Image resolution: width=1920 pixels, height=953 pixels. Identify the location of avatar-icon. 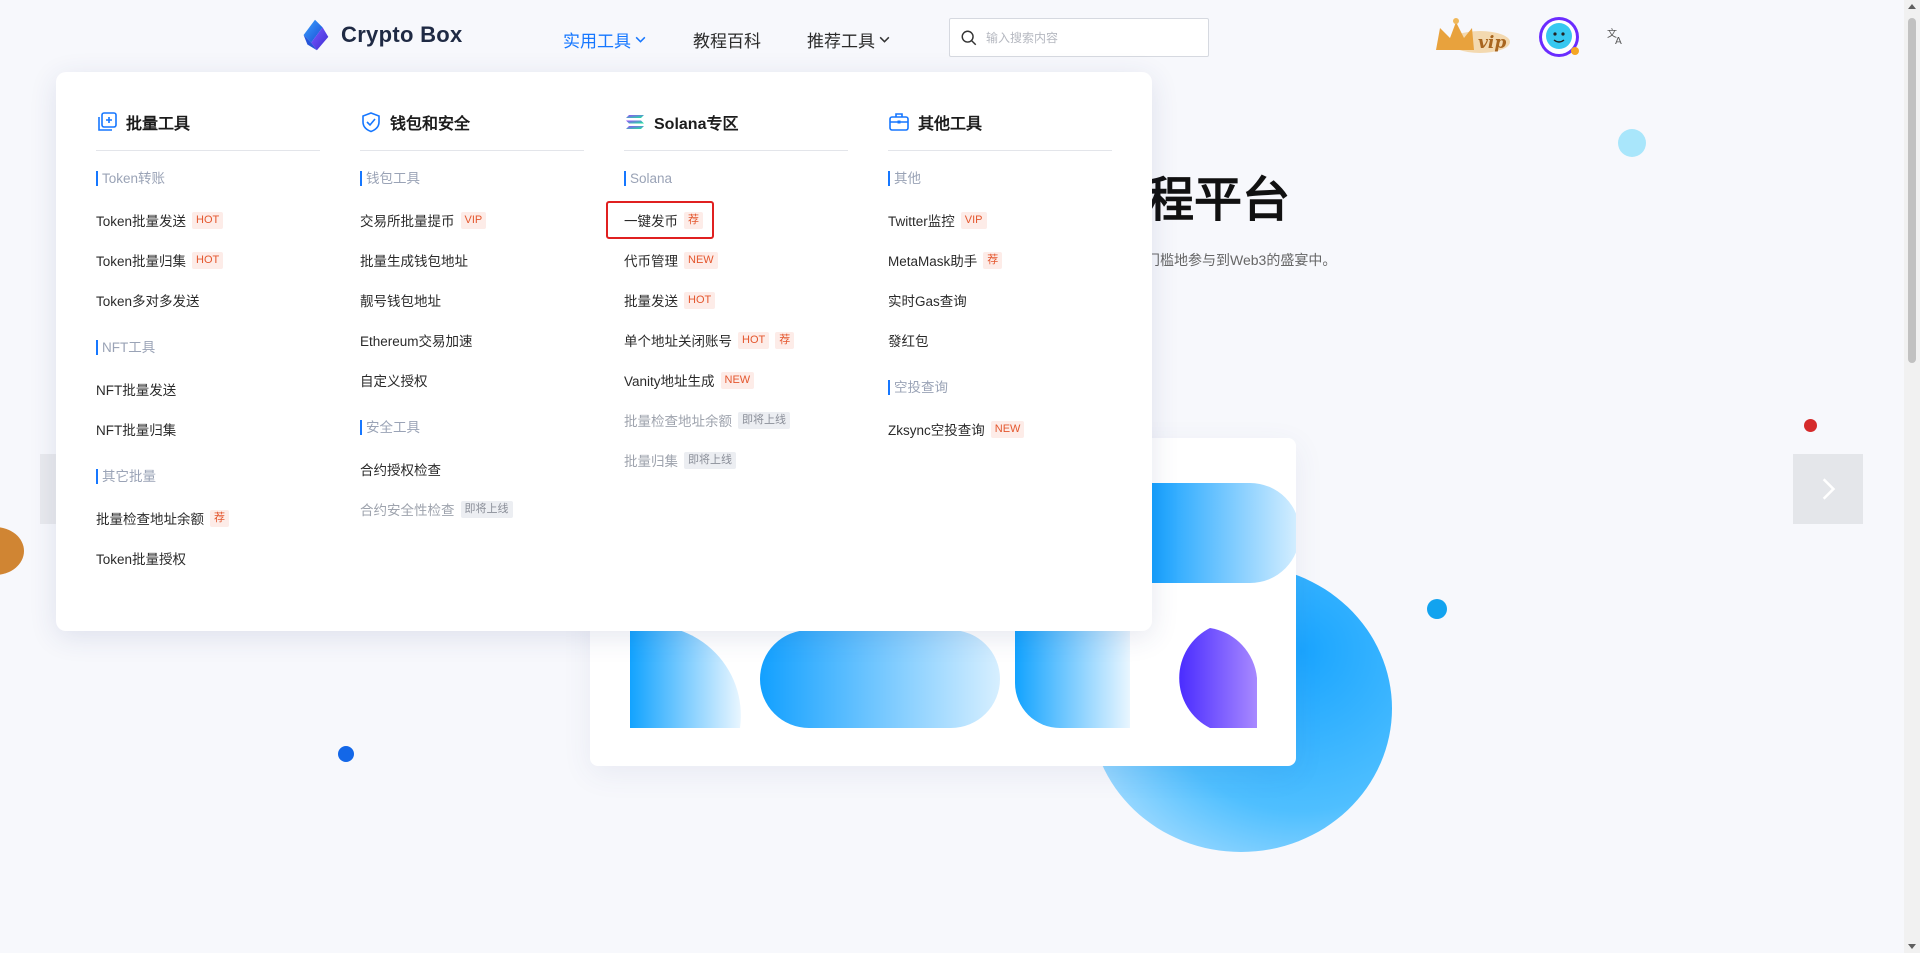
(1559, 37).